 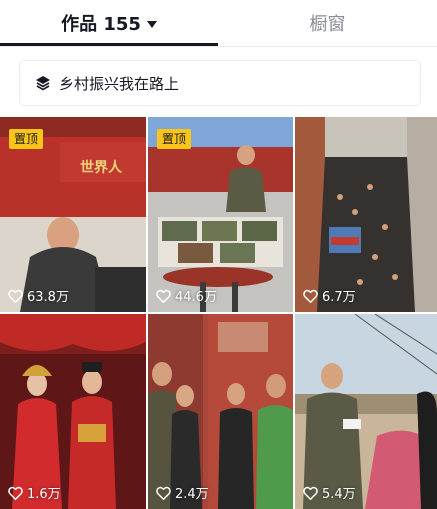 I want to click on profile-tabs: 作品 155 橱窗, so click(x=218, y=23).